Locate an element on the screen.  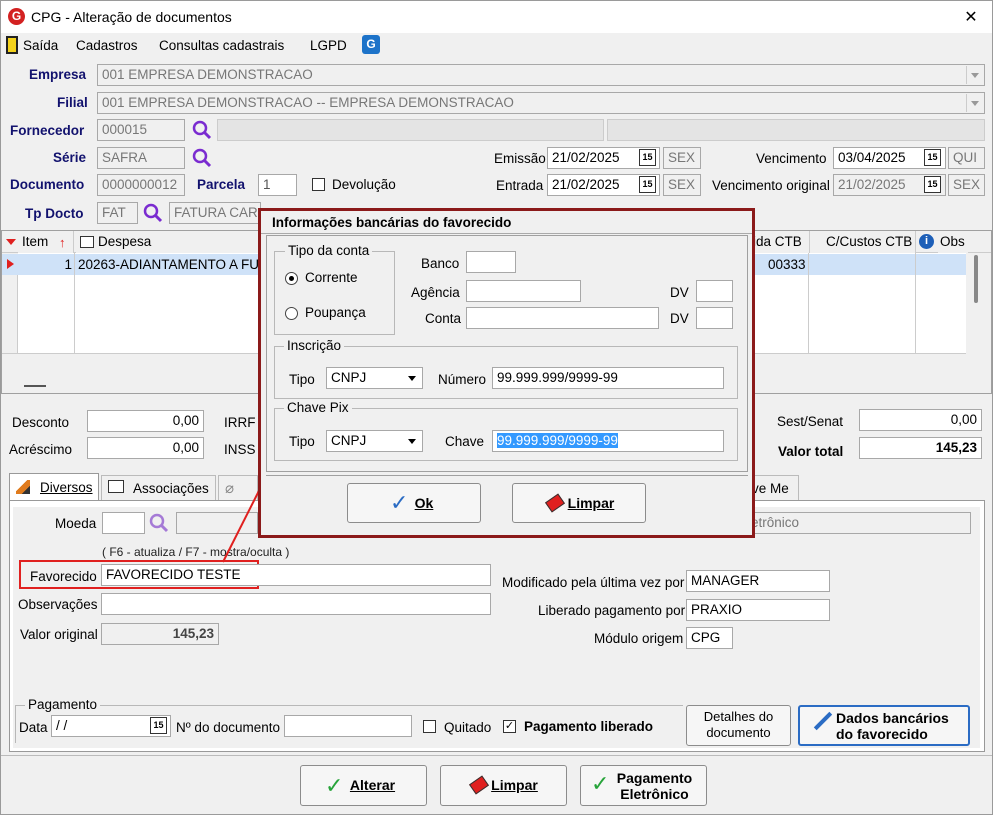
dialog-limpar-button: Limpar is located at coordinates (579, 503).